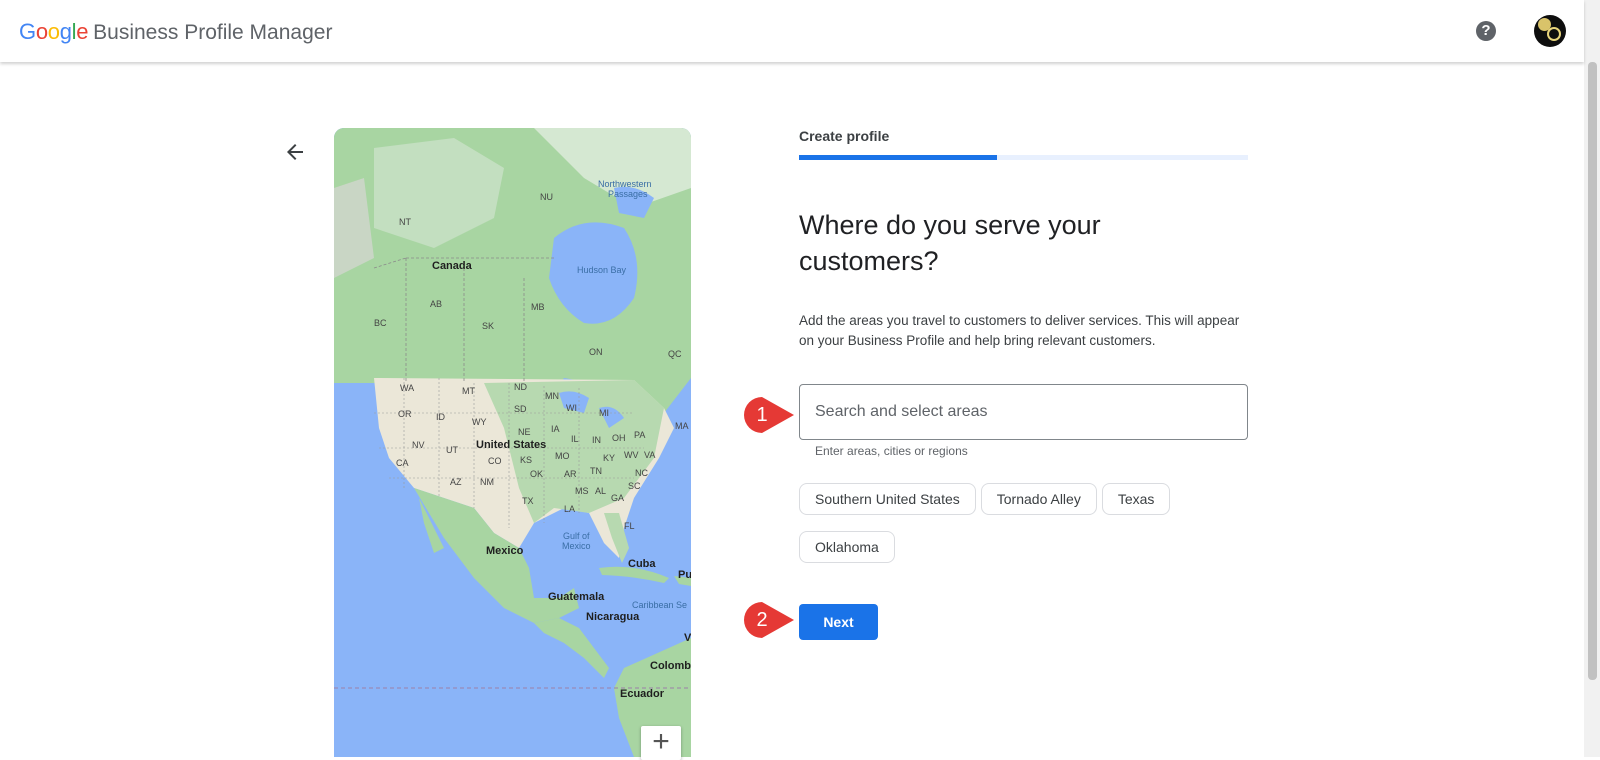 The height and width of the screenshot is (760, 1600). I want to click on suggestion-chip-oklahoma: Oklahoma, so click(847, 547).